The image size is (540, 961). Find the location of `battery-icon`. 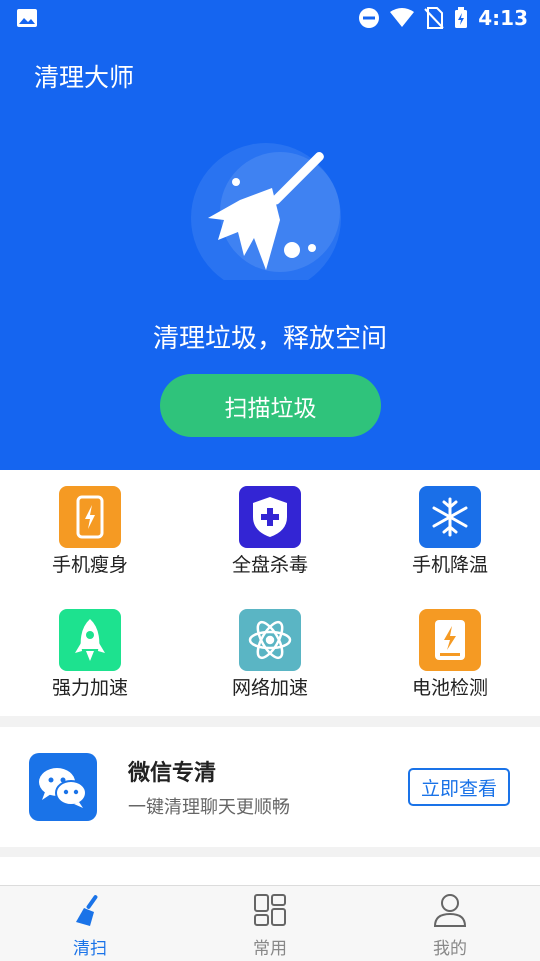

battery-icon is located at coordinates (450, 640).